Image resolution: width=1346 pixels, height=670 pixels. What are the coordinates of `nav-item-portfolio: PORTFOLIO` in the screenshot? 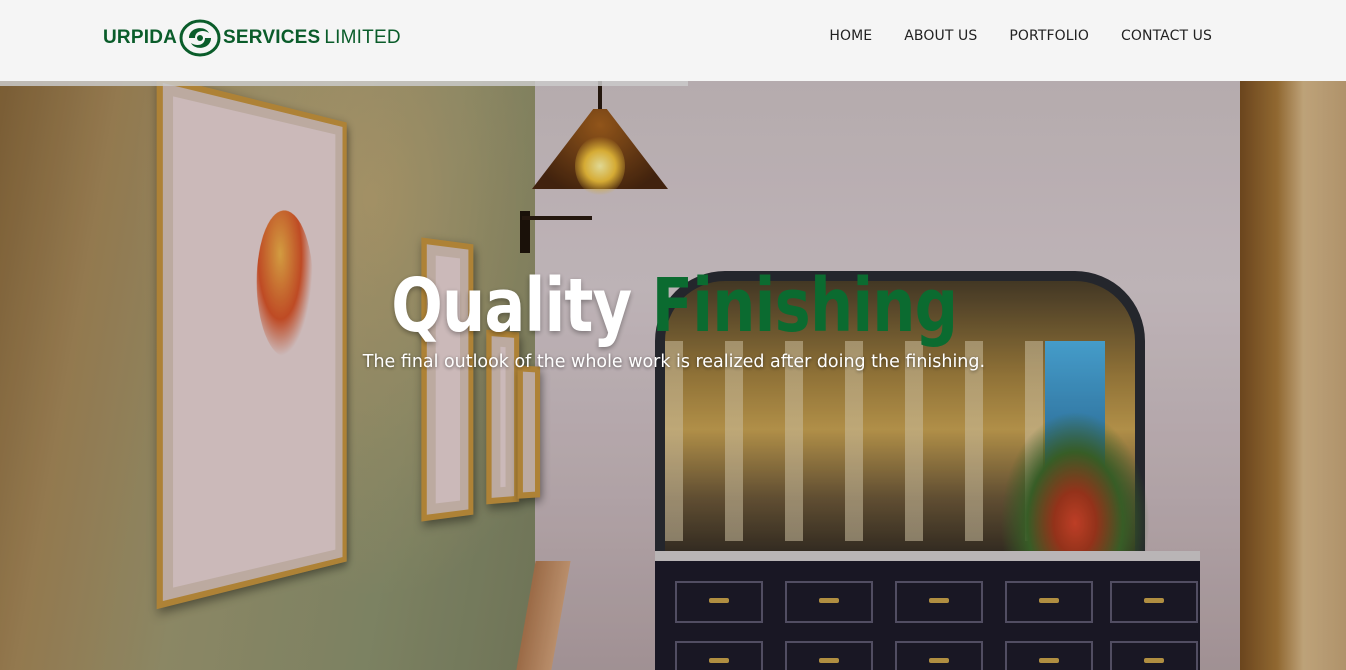 It's located at (1049, 36).